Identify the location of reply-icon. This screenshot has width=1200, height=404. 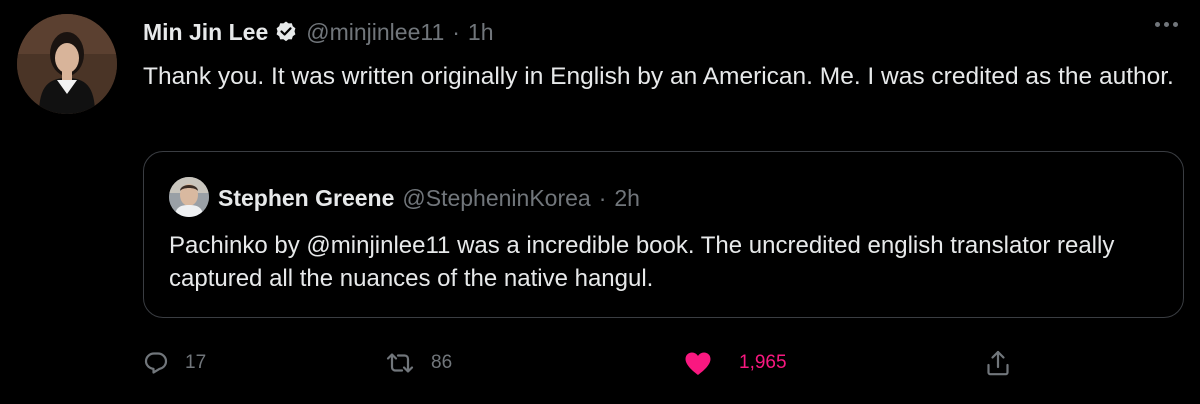
(156, 363).